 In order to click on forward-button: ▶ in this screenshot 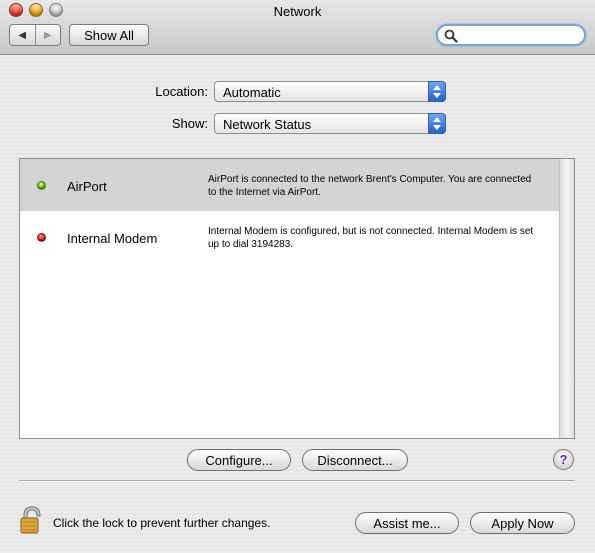, I will do `click(48, 35)`.